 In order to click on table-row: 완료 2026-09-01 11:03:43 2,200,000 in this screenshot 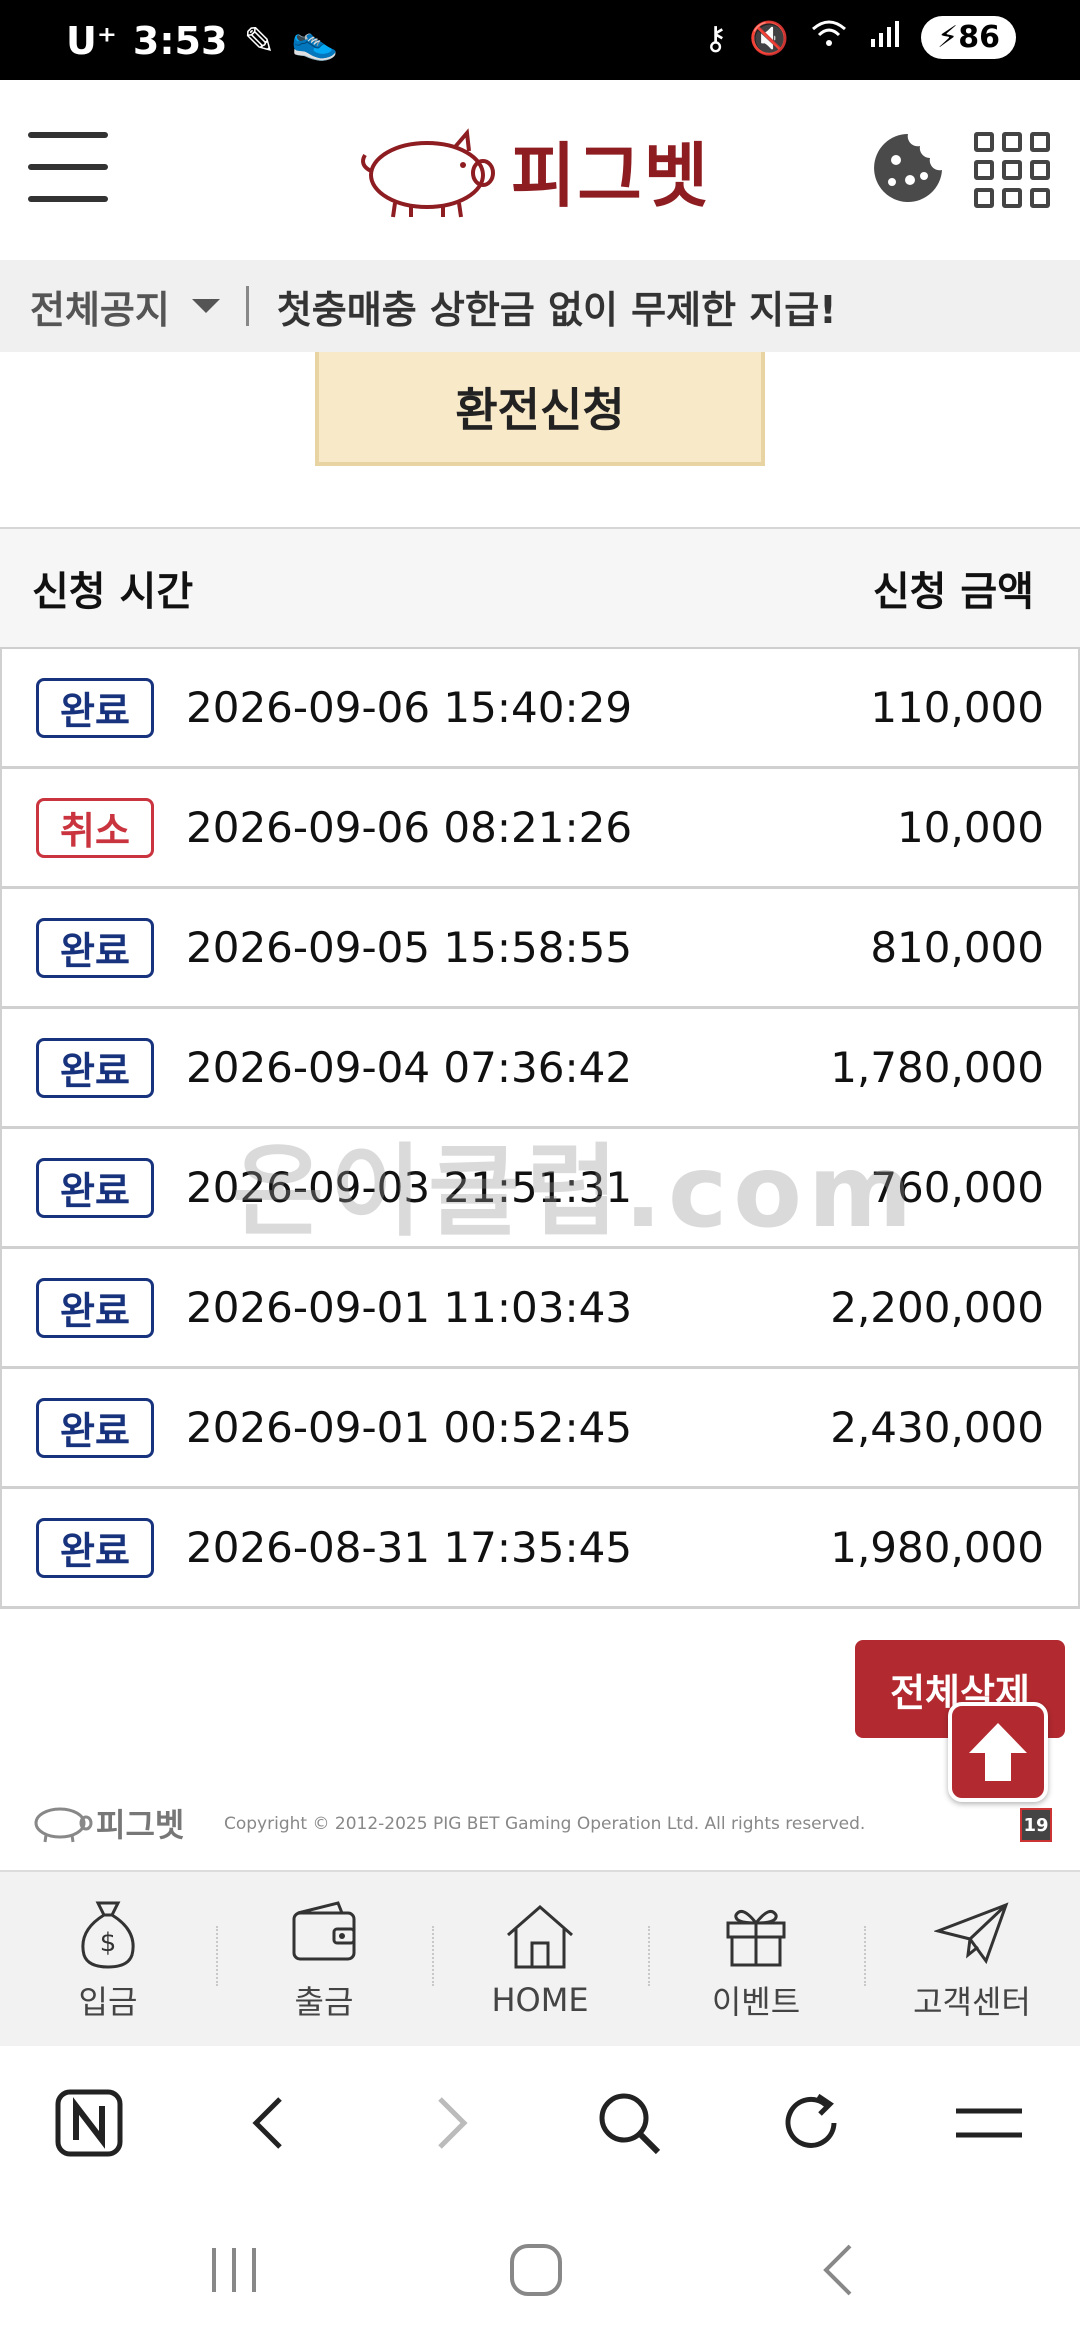, I will do `click(540, 1309)`.